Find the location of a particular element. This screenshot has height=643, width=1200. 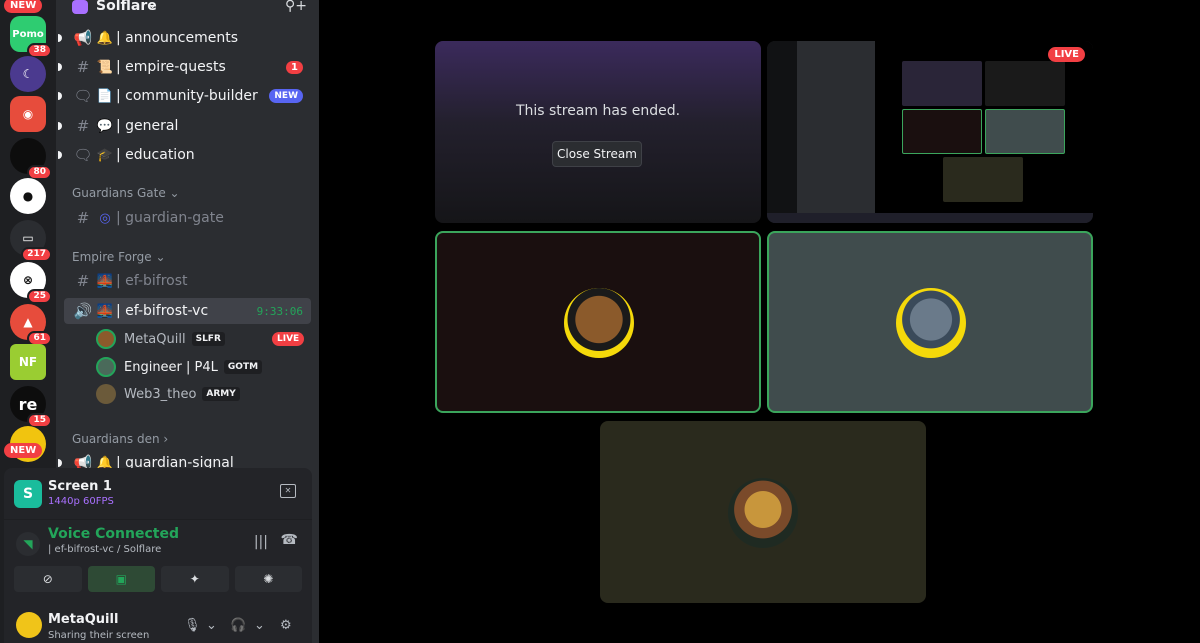

soundboard-button: ✺ is located at coordinates (268, 579).